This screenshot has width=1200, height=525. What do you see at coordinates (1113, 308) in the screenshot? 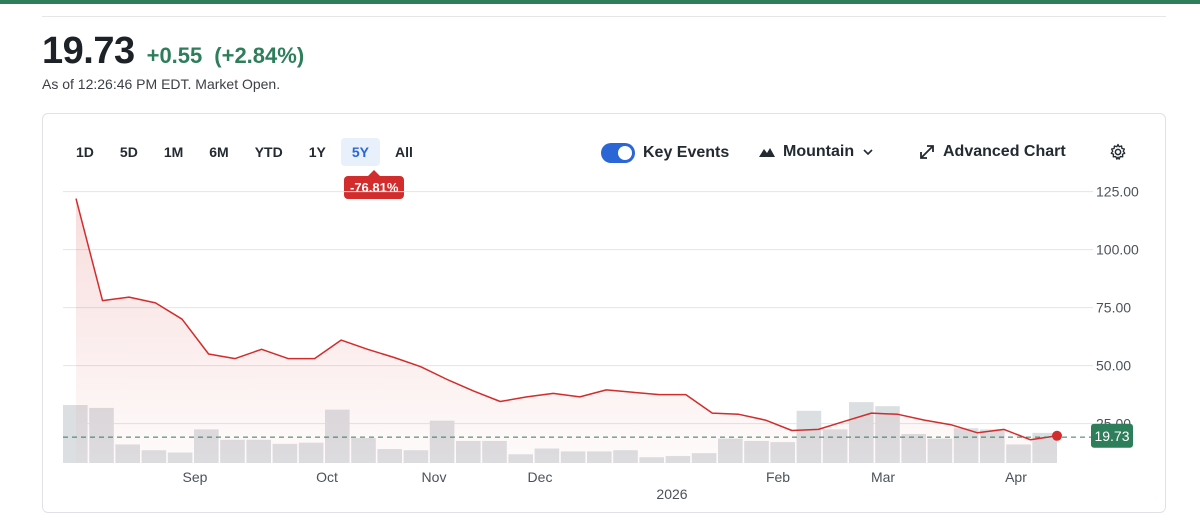
I see `y-tick-label: 75.00` at bounding box center [1113, 308].